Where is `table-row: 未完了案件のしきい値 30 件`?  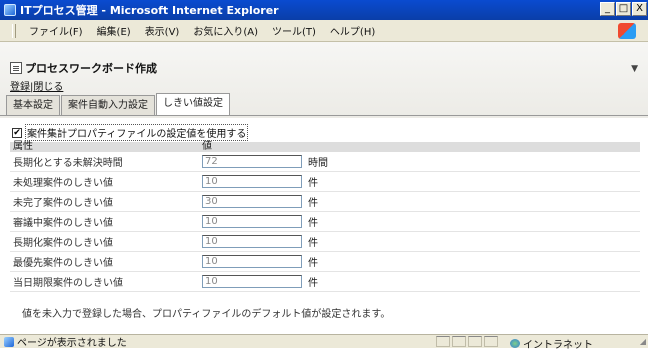 table-row: 未完了案件のしきい値 30 件 is located at coordinates (325, 201).